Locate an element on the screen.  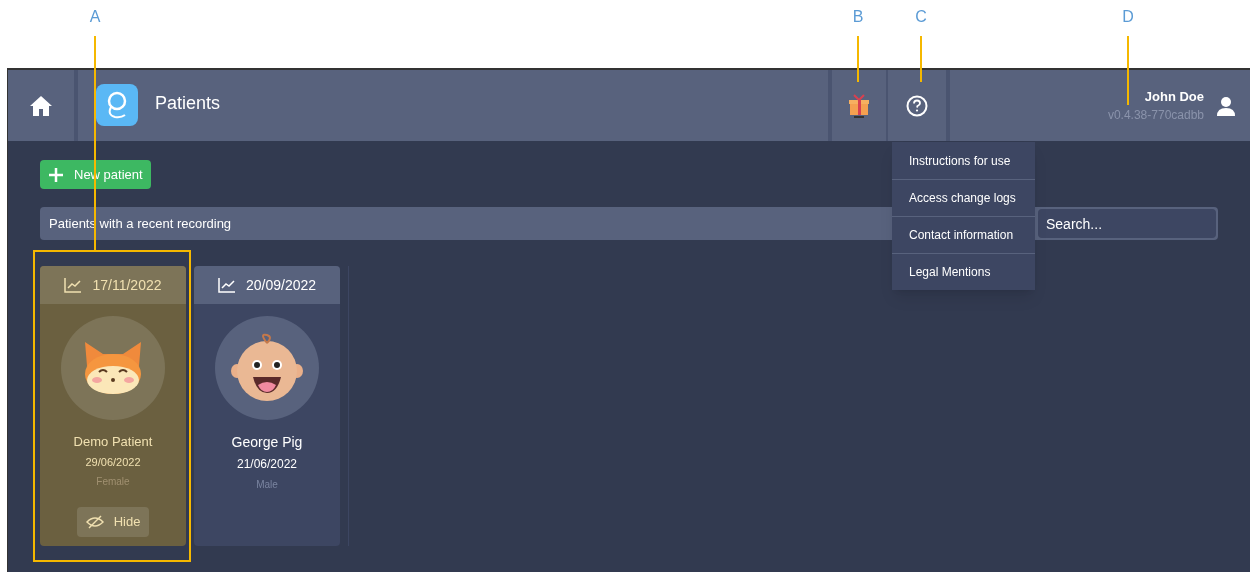
birth-date: 21/06/2022 is located at coordinates (267, 464).